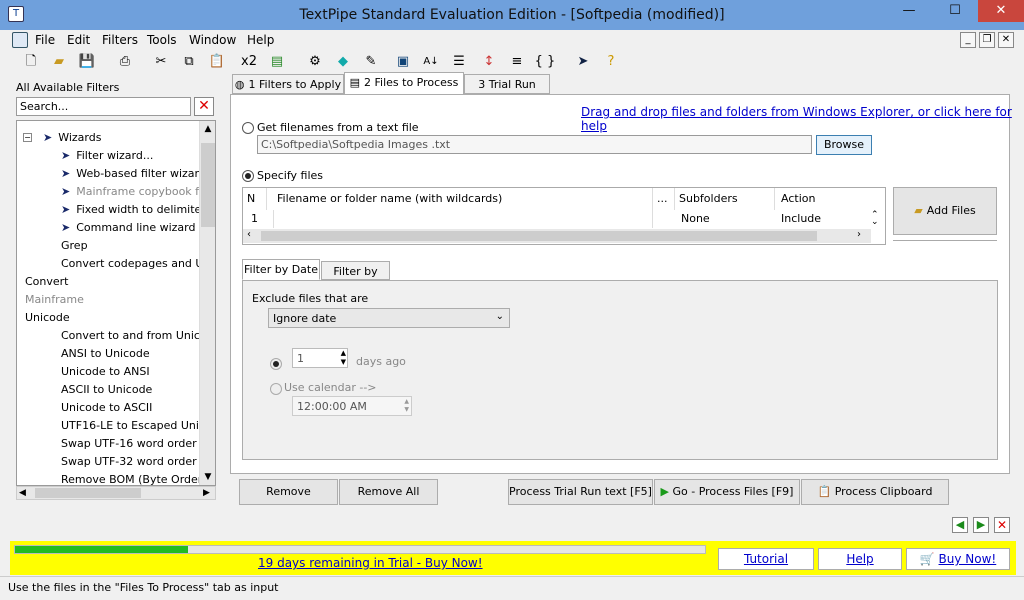 The width and height of the screenshot is (1024, 600). I want to click on x2-icon: x2, so click(249, 62).